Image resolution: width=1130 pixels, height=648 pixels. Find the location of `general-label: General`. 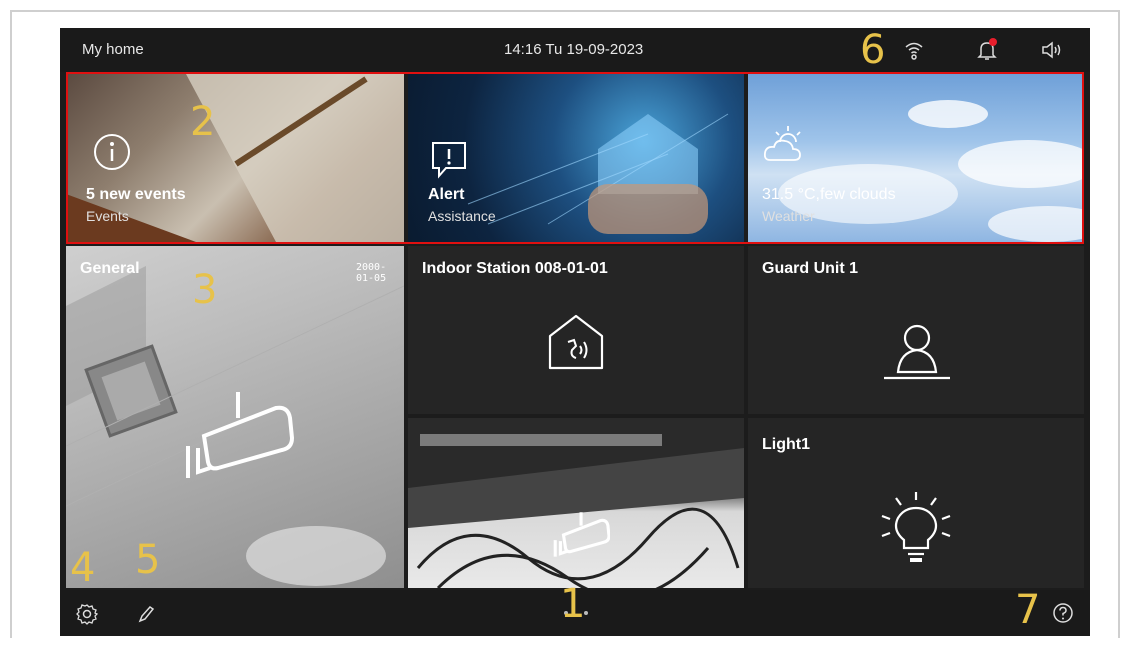

general-label: General is located at coordinates (110, 268).